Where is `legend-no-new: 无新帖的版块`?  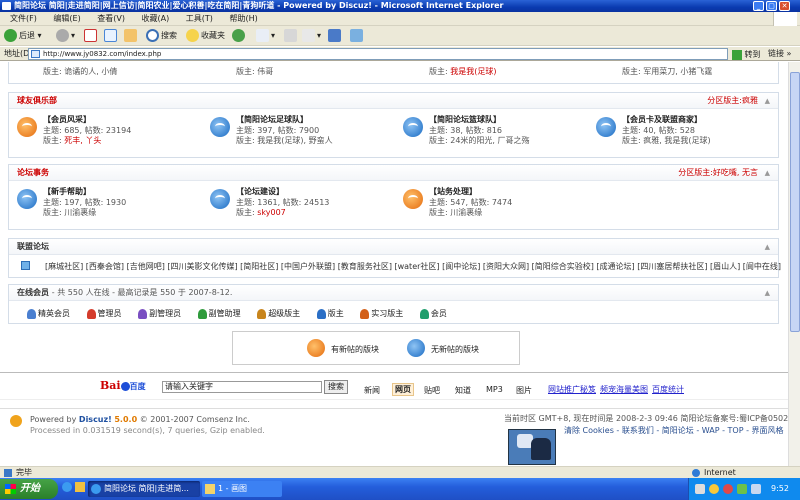 legend-no-new: 无新帖的版块 is located at coordinates (455, 349).